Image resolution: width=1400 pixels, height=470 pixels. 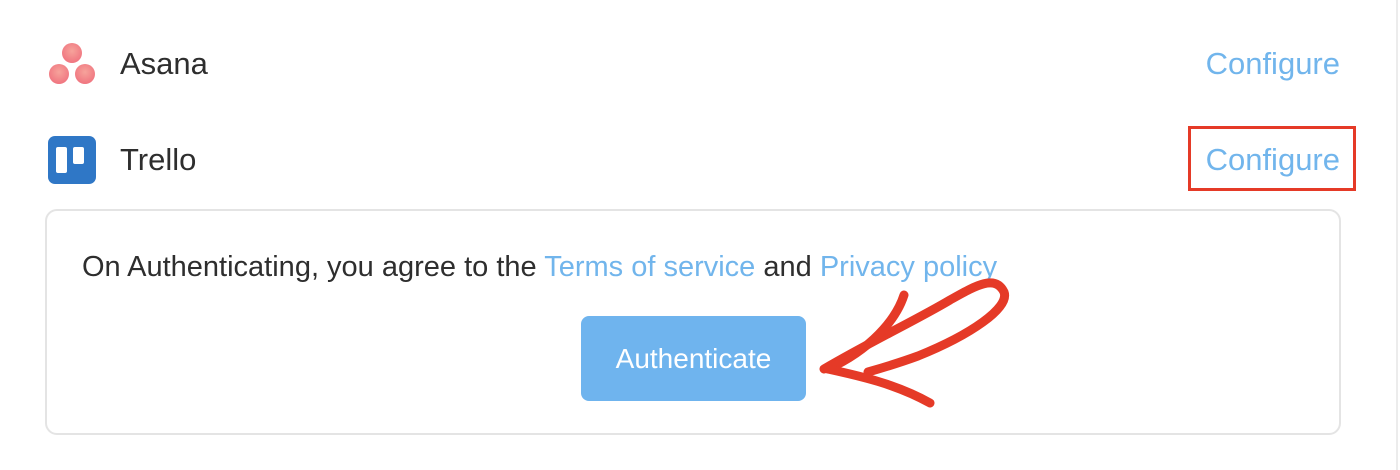 I want to click on trello-logo-icon, so click(x=72, y=160).